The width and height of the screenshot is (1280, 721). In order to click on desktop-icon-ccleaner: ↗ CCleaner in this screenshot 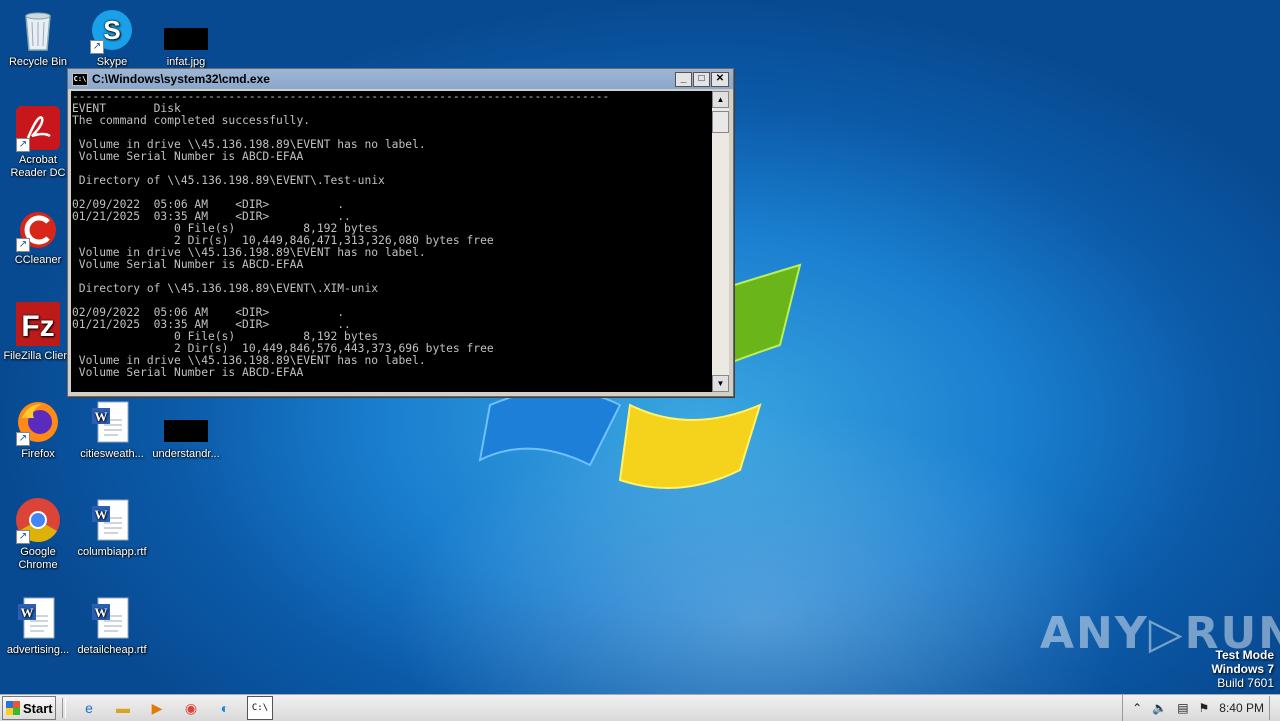, I will do `click(38, 235)`.